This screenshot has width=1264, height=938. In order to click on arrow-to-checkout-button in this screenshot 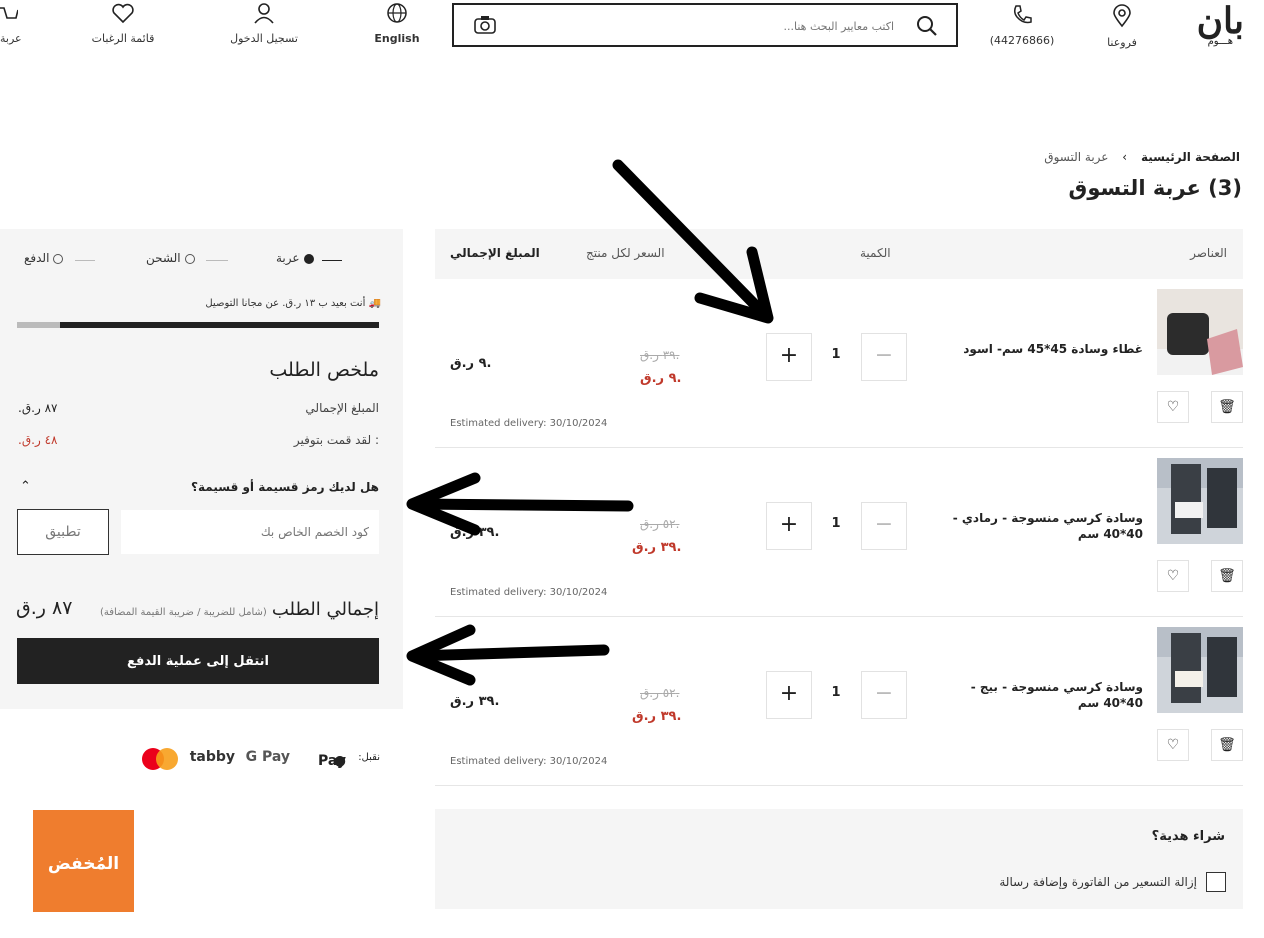, I will do `click(509, 653)`.